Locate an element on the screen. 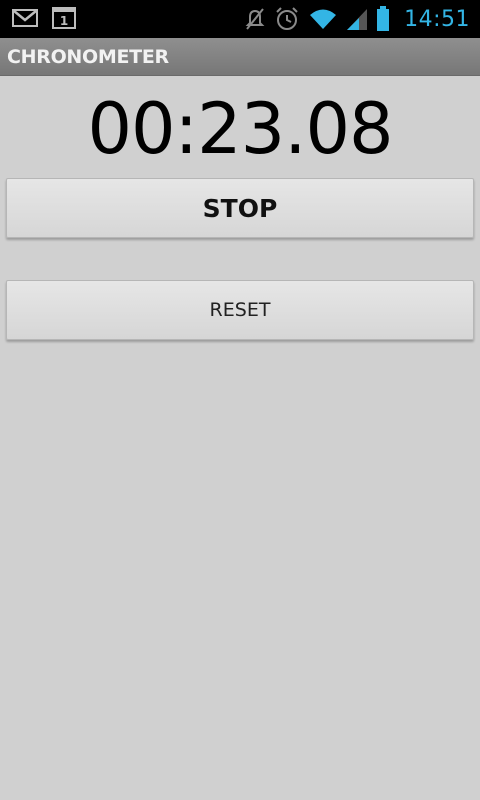  stop-button: STOP is located at coordinates (240, 208).